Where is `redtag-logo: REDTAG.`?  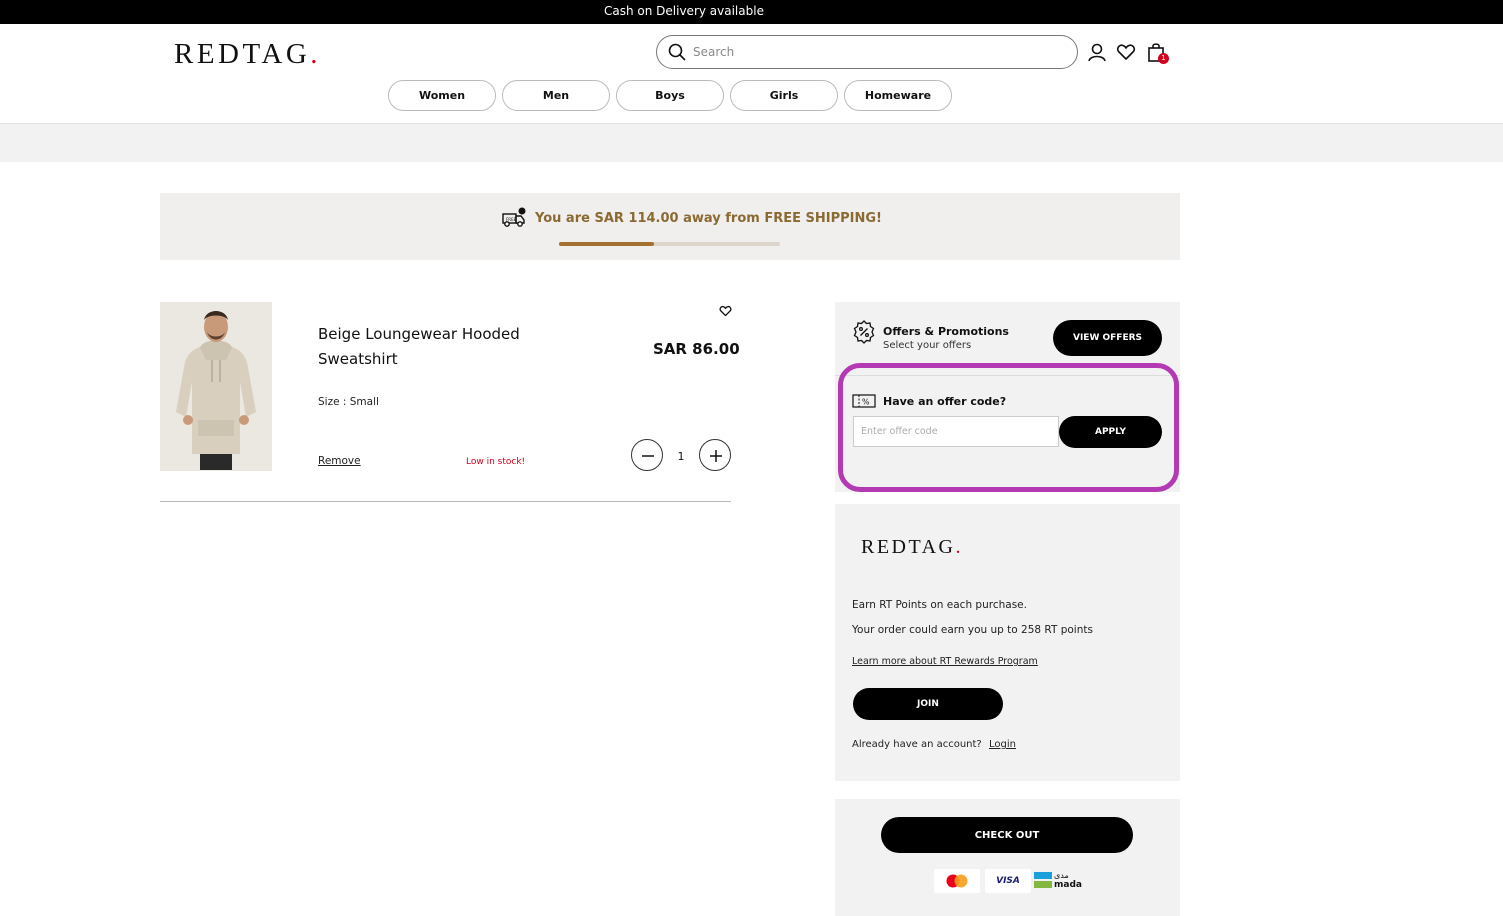 redtag-logo: REDTAG. is located at coordinates (247, 54).